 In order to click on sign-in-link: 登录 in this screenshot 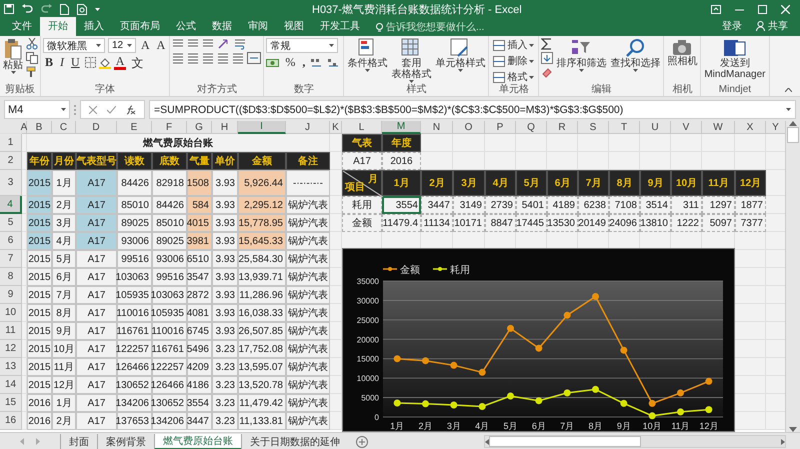, I will do `click(732, 26)`.